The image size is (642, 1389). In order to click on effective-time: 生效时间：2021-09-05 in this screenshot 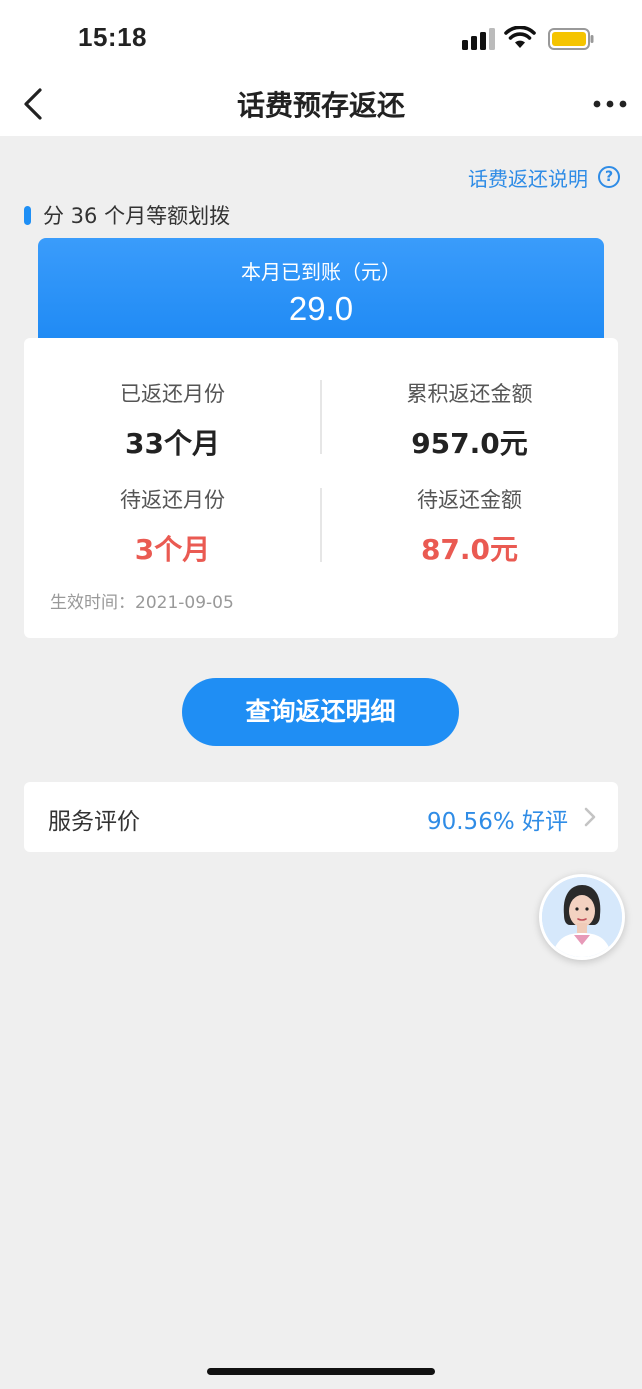, I will do `click(142, 603)`.